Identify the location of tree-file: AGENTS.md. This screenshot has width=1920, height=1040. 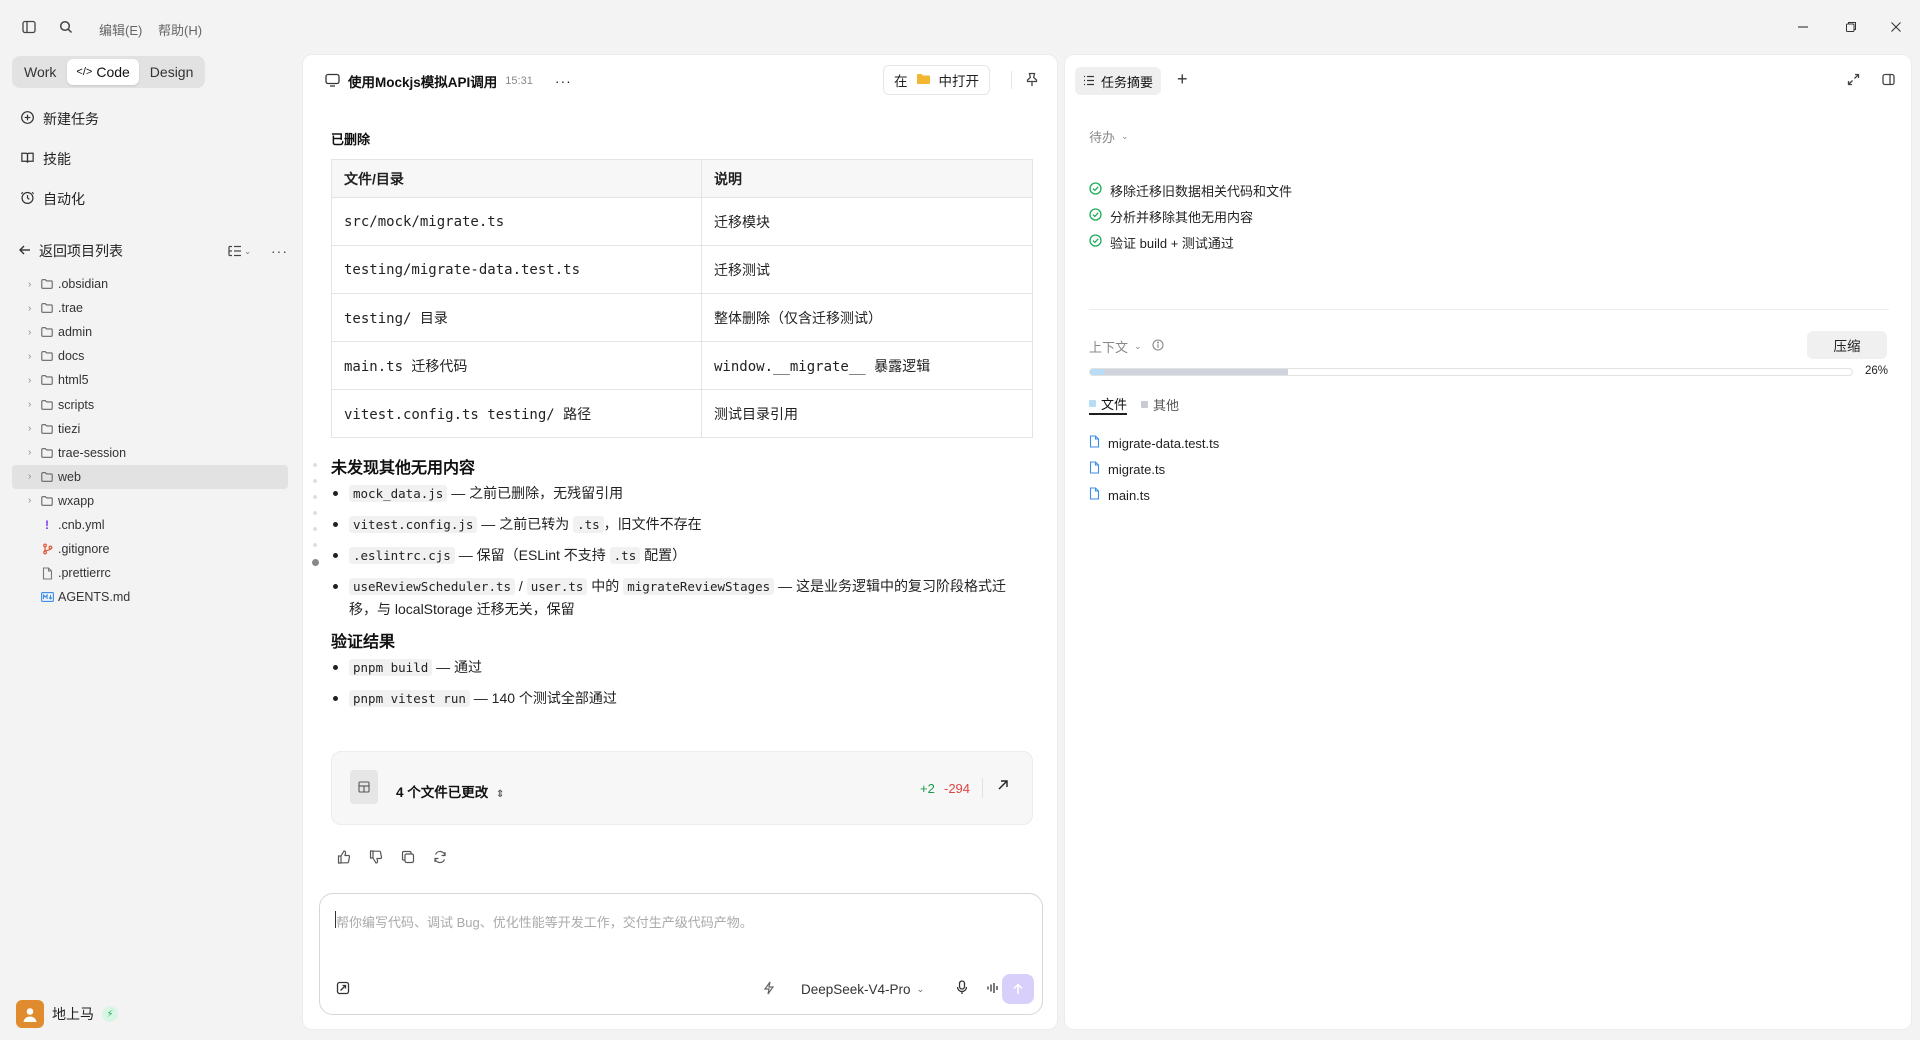
(150, 597).